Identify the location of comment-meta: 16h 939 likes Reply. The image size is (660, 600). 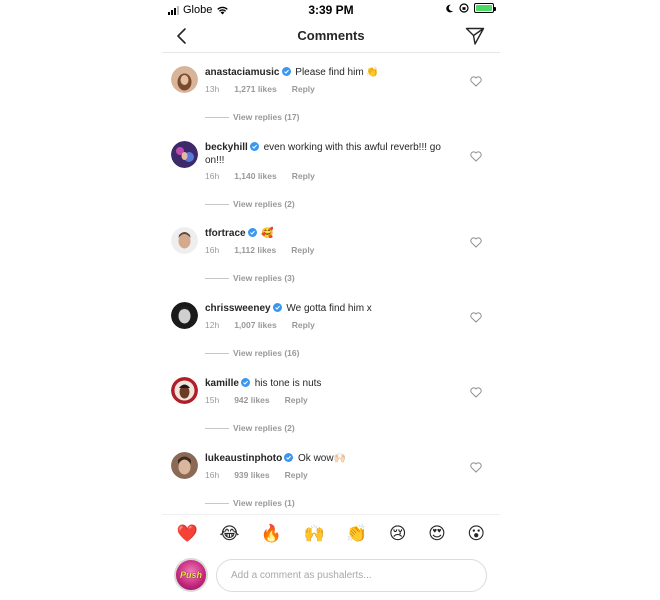
(264, 475).